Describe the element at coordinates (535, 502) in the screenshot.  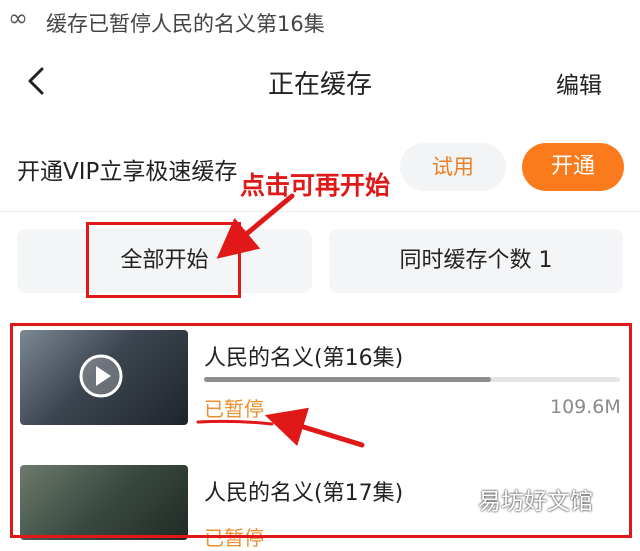
I see `watermark: 易坊好文馆` at that location.